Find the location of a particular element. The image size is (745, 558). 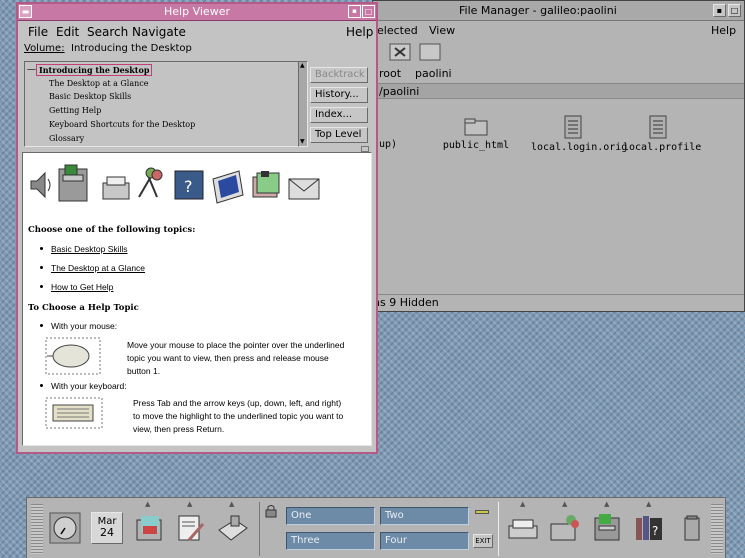

file-item-local-login-orig: local.login.orig is located at coordinates (579, 134).